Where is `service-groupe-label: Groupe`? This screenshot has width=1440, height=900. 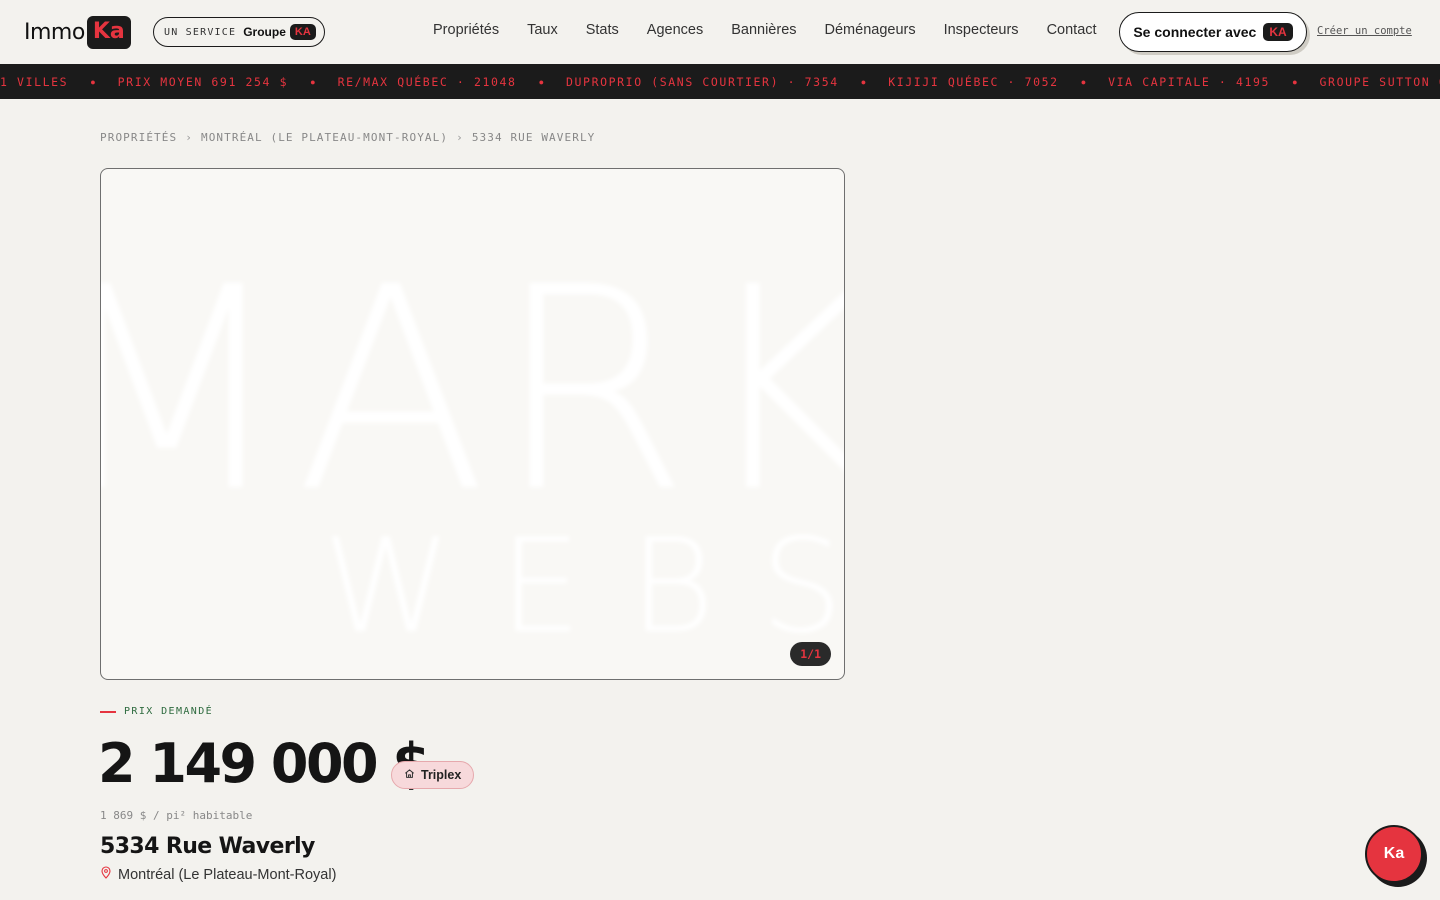
service-groupe-label: Groupe is located at coordinates (264, 32).